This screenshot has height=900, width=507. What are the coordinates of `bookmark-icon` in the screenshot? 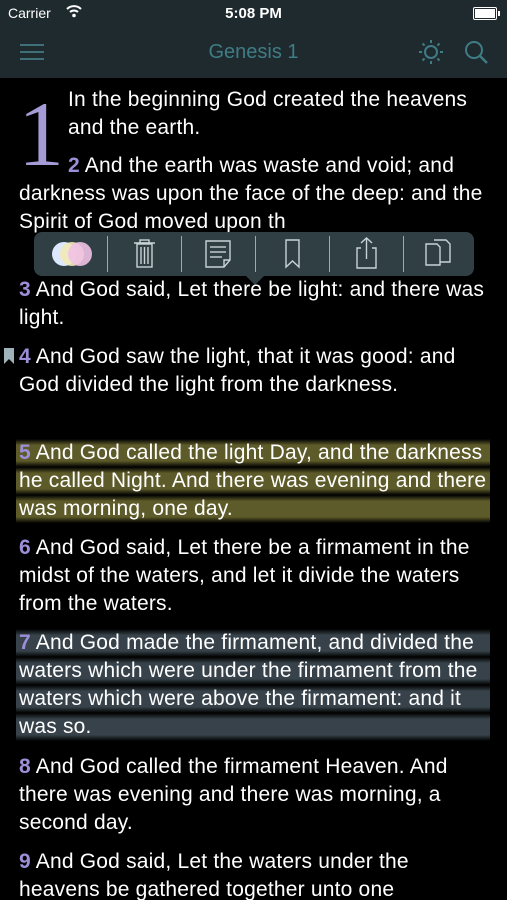 It's located at (292, 254).